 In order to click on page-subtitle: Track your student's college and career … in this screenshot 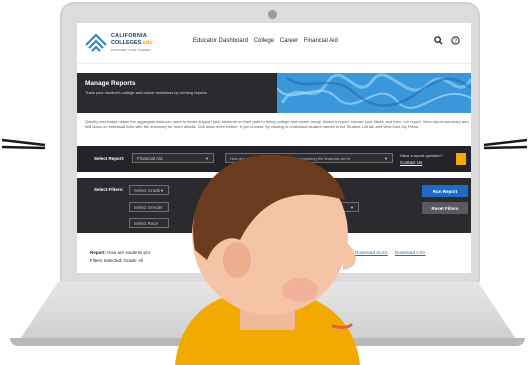, I will do `click(146, 92)`.